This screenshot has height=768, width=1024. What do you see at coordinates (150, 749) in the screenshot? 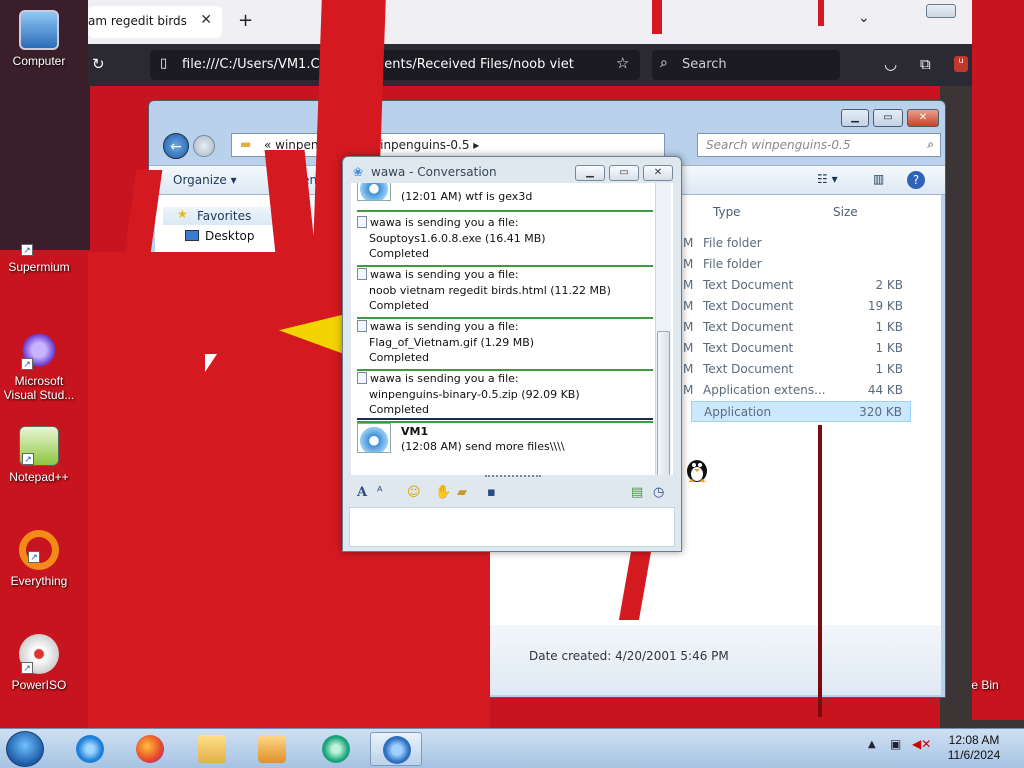
I see `taskbar-firefox` at bounding box center [150, 749].